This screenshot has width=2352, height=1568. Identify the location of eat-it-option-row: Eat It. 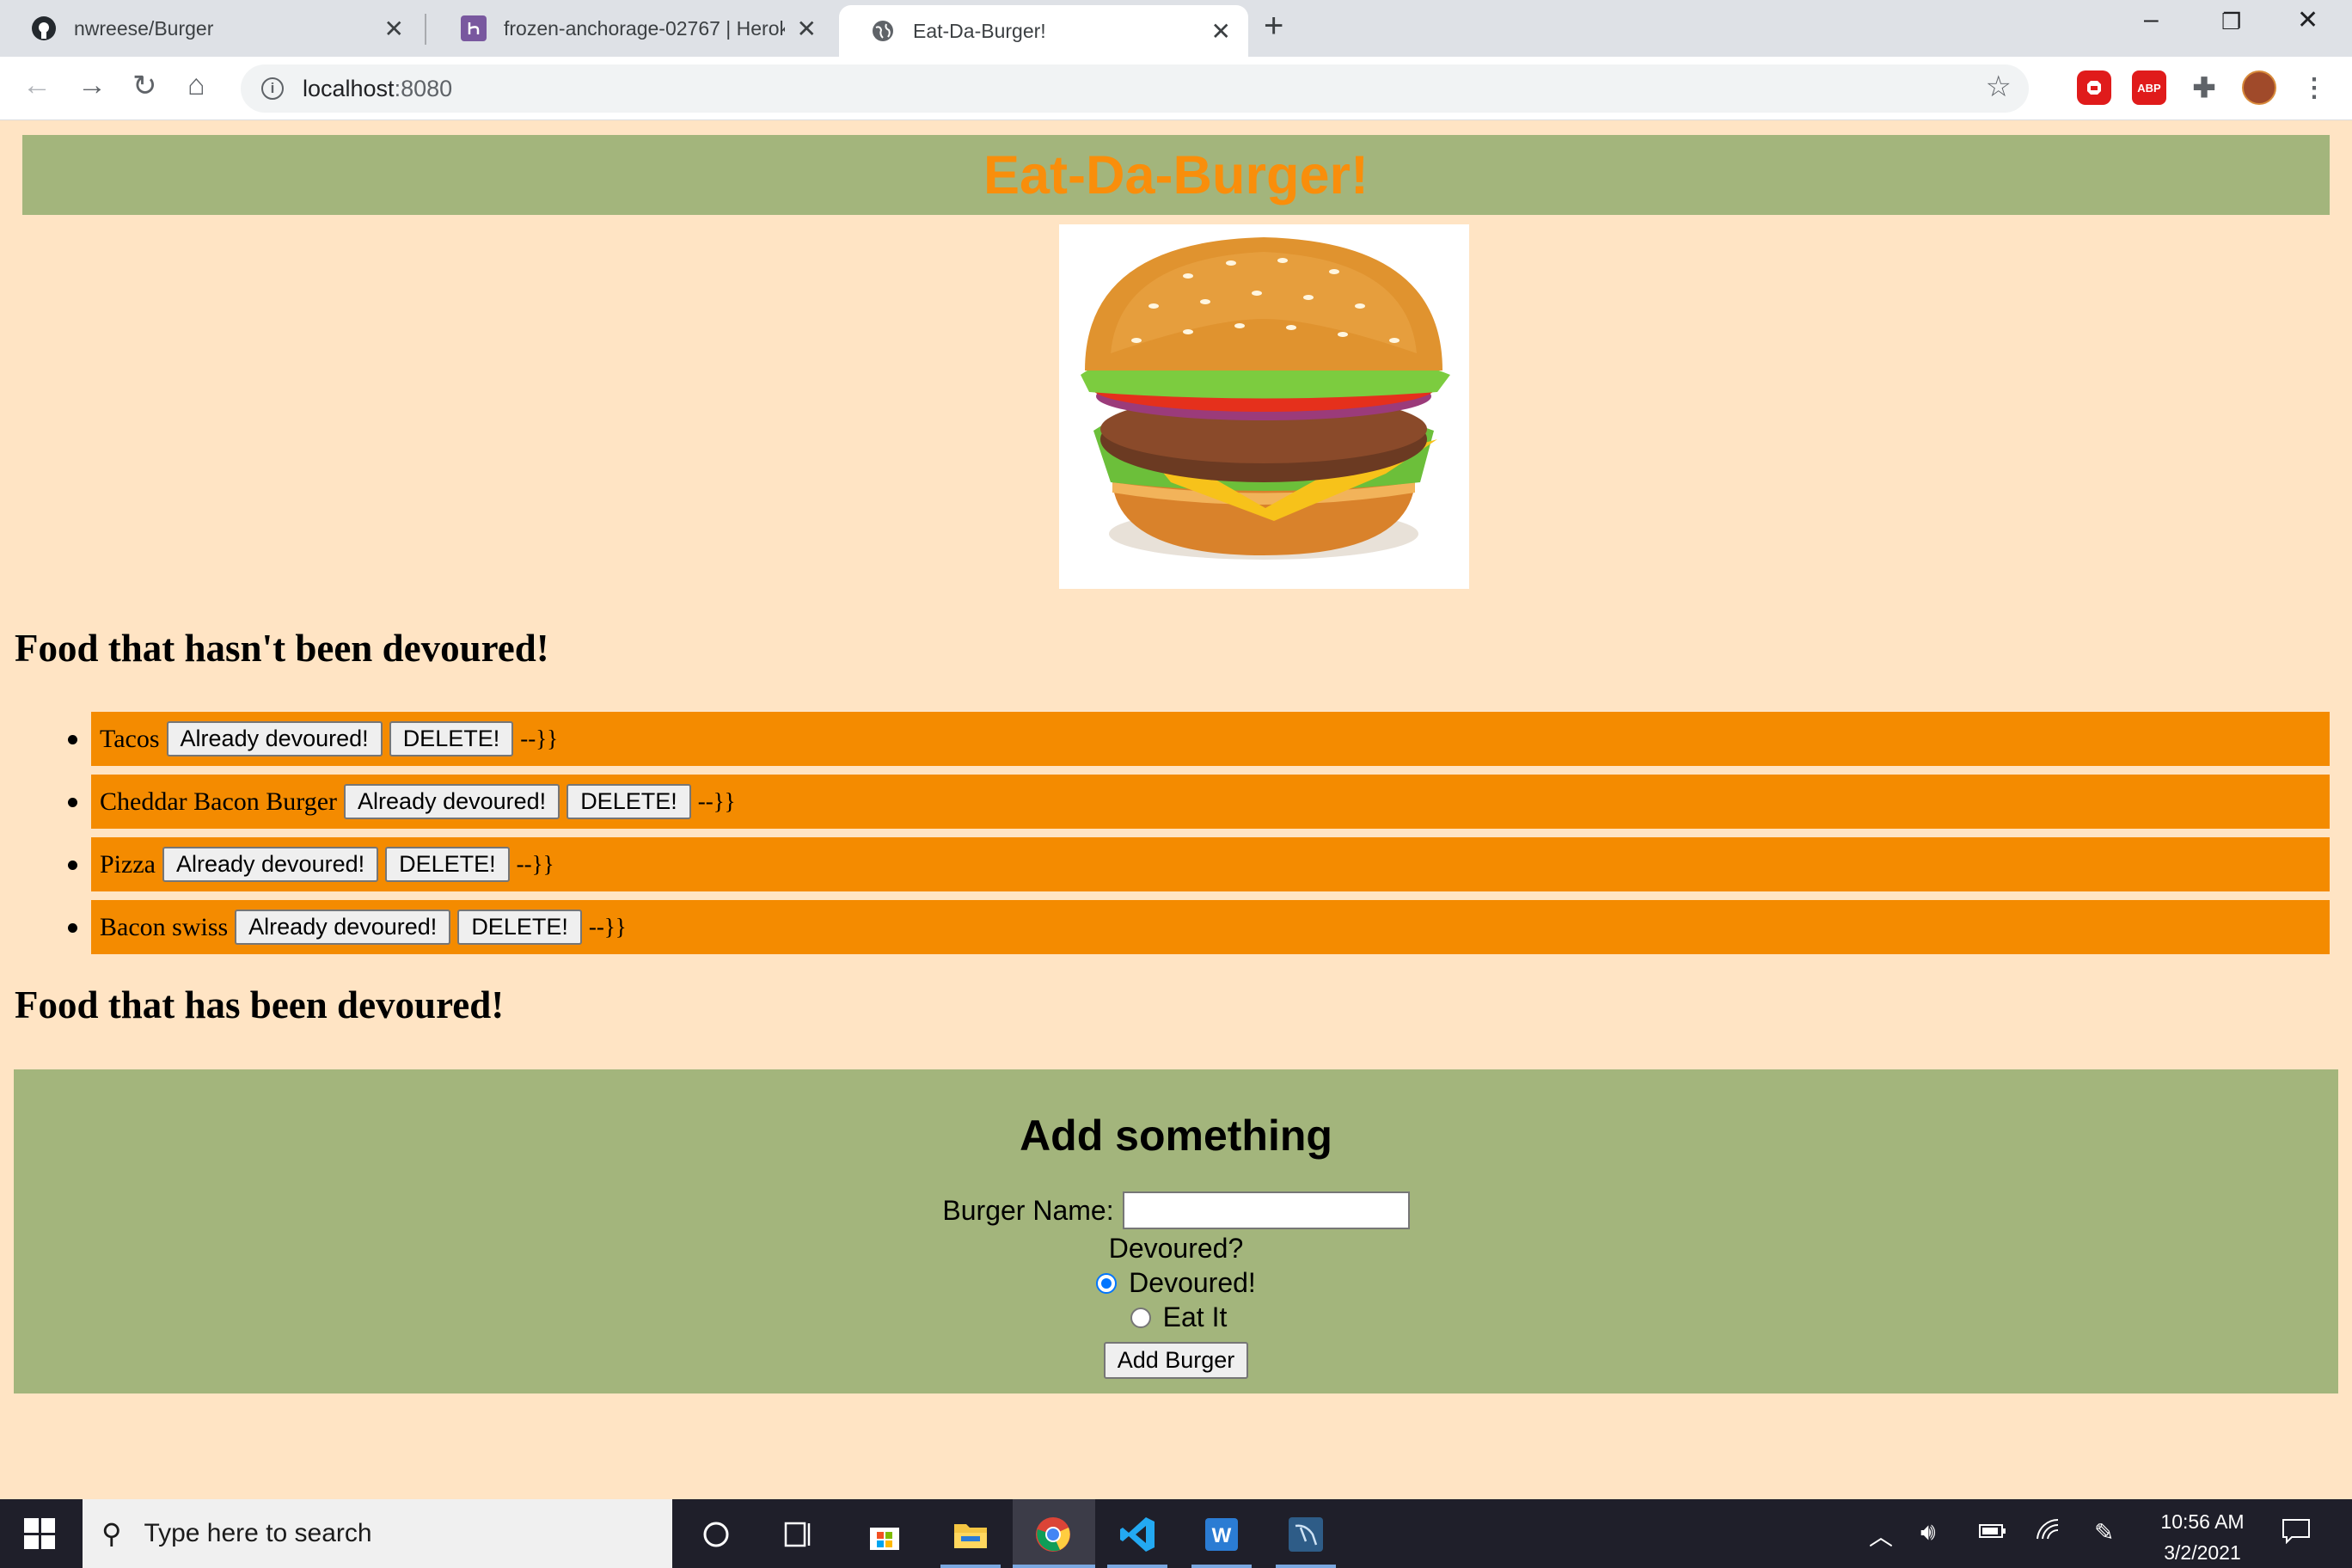
(1176, 1317).